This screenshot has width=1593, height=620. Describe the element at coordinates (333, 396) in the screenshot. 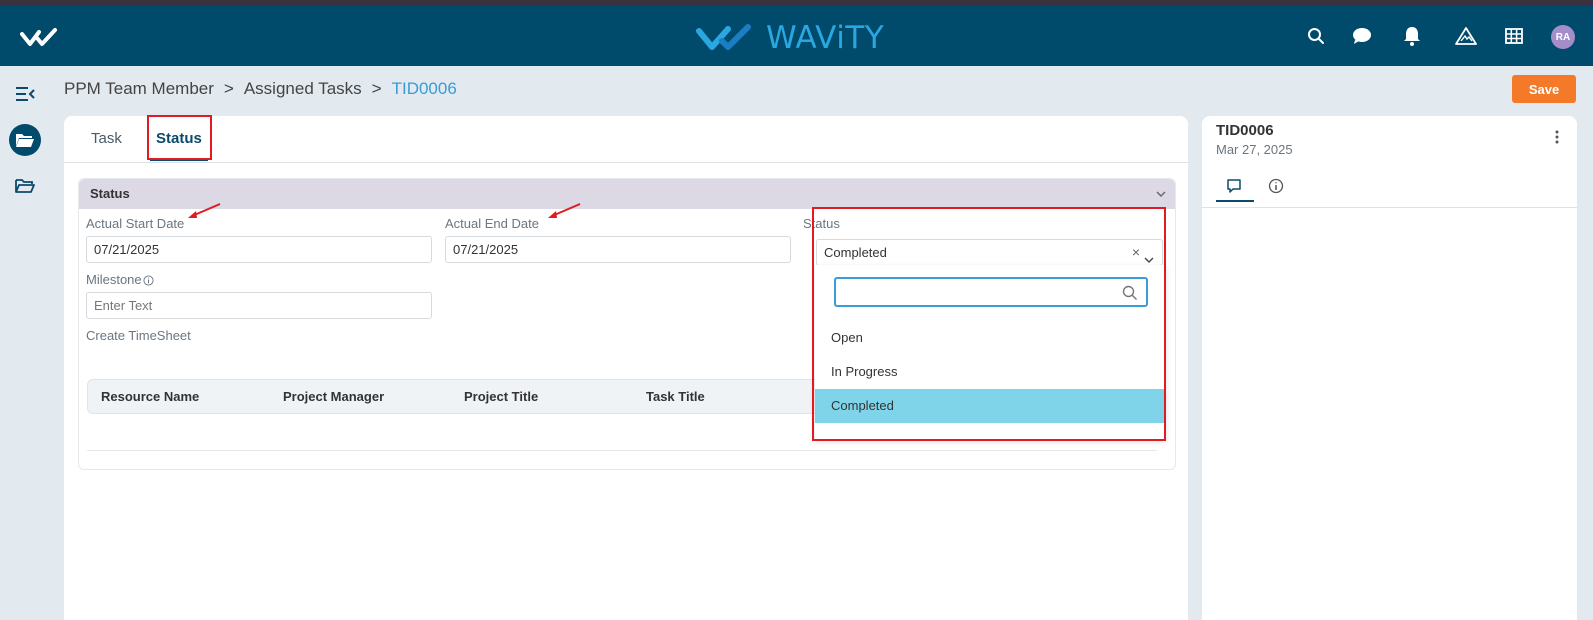

I see `column-header-project-manager: Project Manager` at that location.